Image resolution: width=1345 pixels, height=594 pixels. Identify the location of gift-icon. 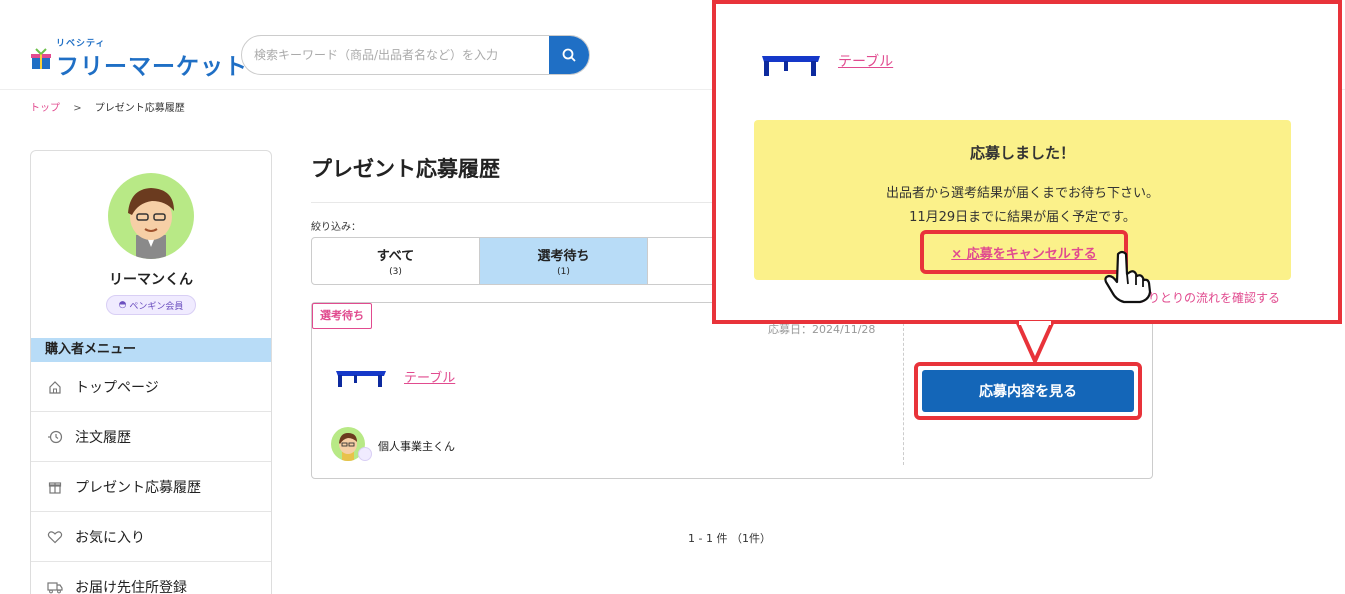
(55, 487).